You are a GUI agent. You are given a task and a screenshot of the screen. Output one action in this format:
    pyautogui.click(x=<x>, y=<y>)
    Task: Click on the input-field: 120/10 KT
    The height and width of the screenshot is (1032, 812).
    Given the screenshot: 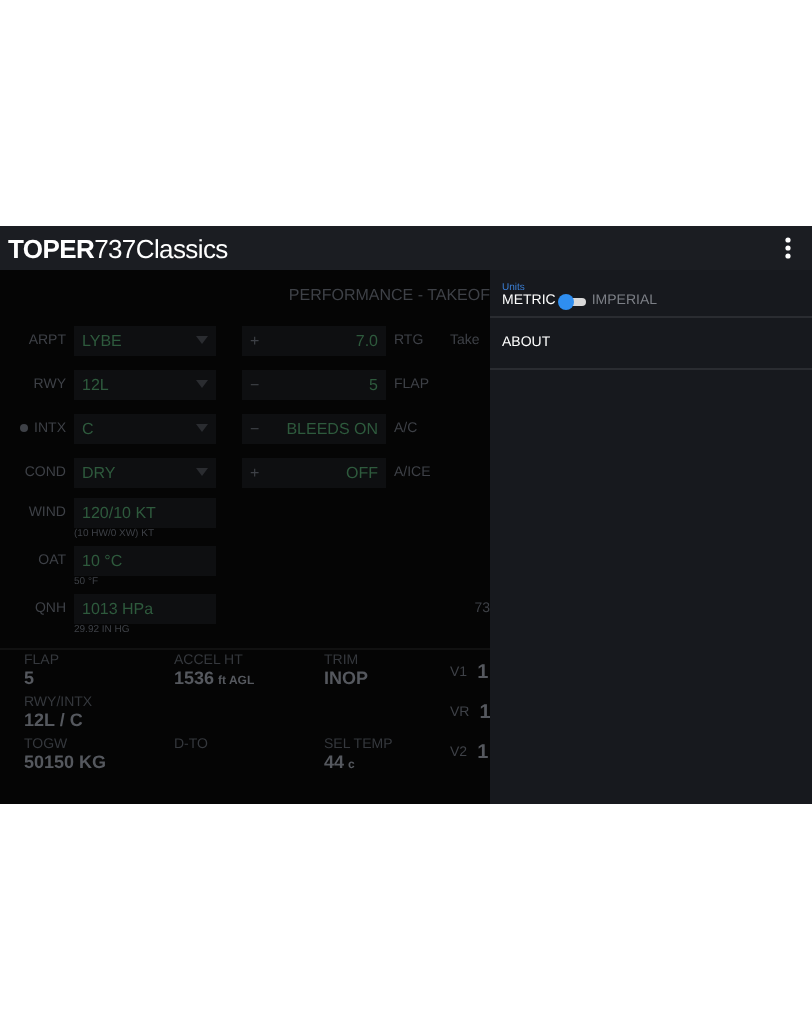 What is the action you would take?
    pyautogui.click(x=145, y=512)
    